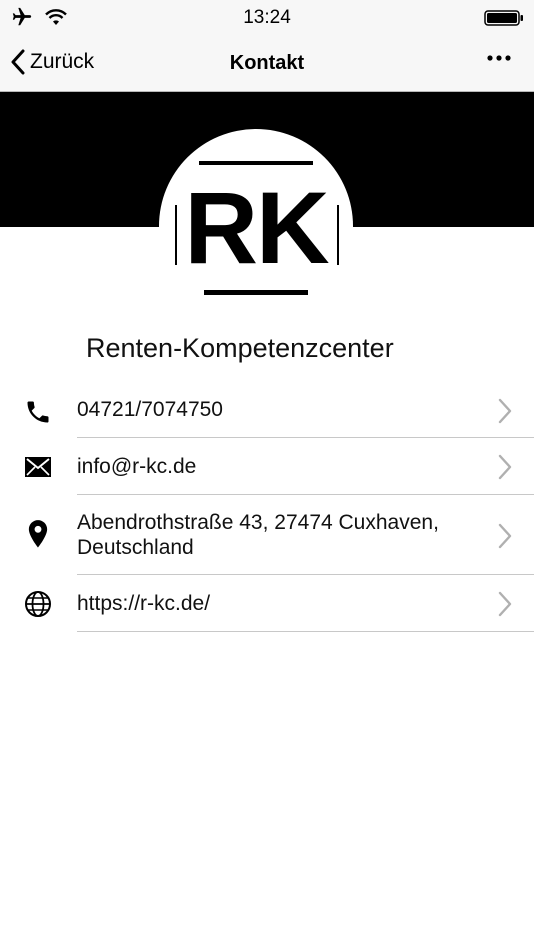 Image resolution: width=534 pixels, height=950 pixels. I want to click on status-bar: 13:24, so click(267, 18).